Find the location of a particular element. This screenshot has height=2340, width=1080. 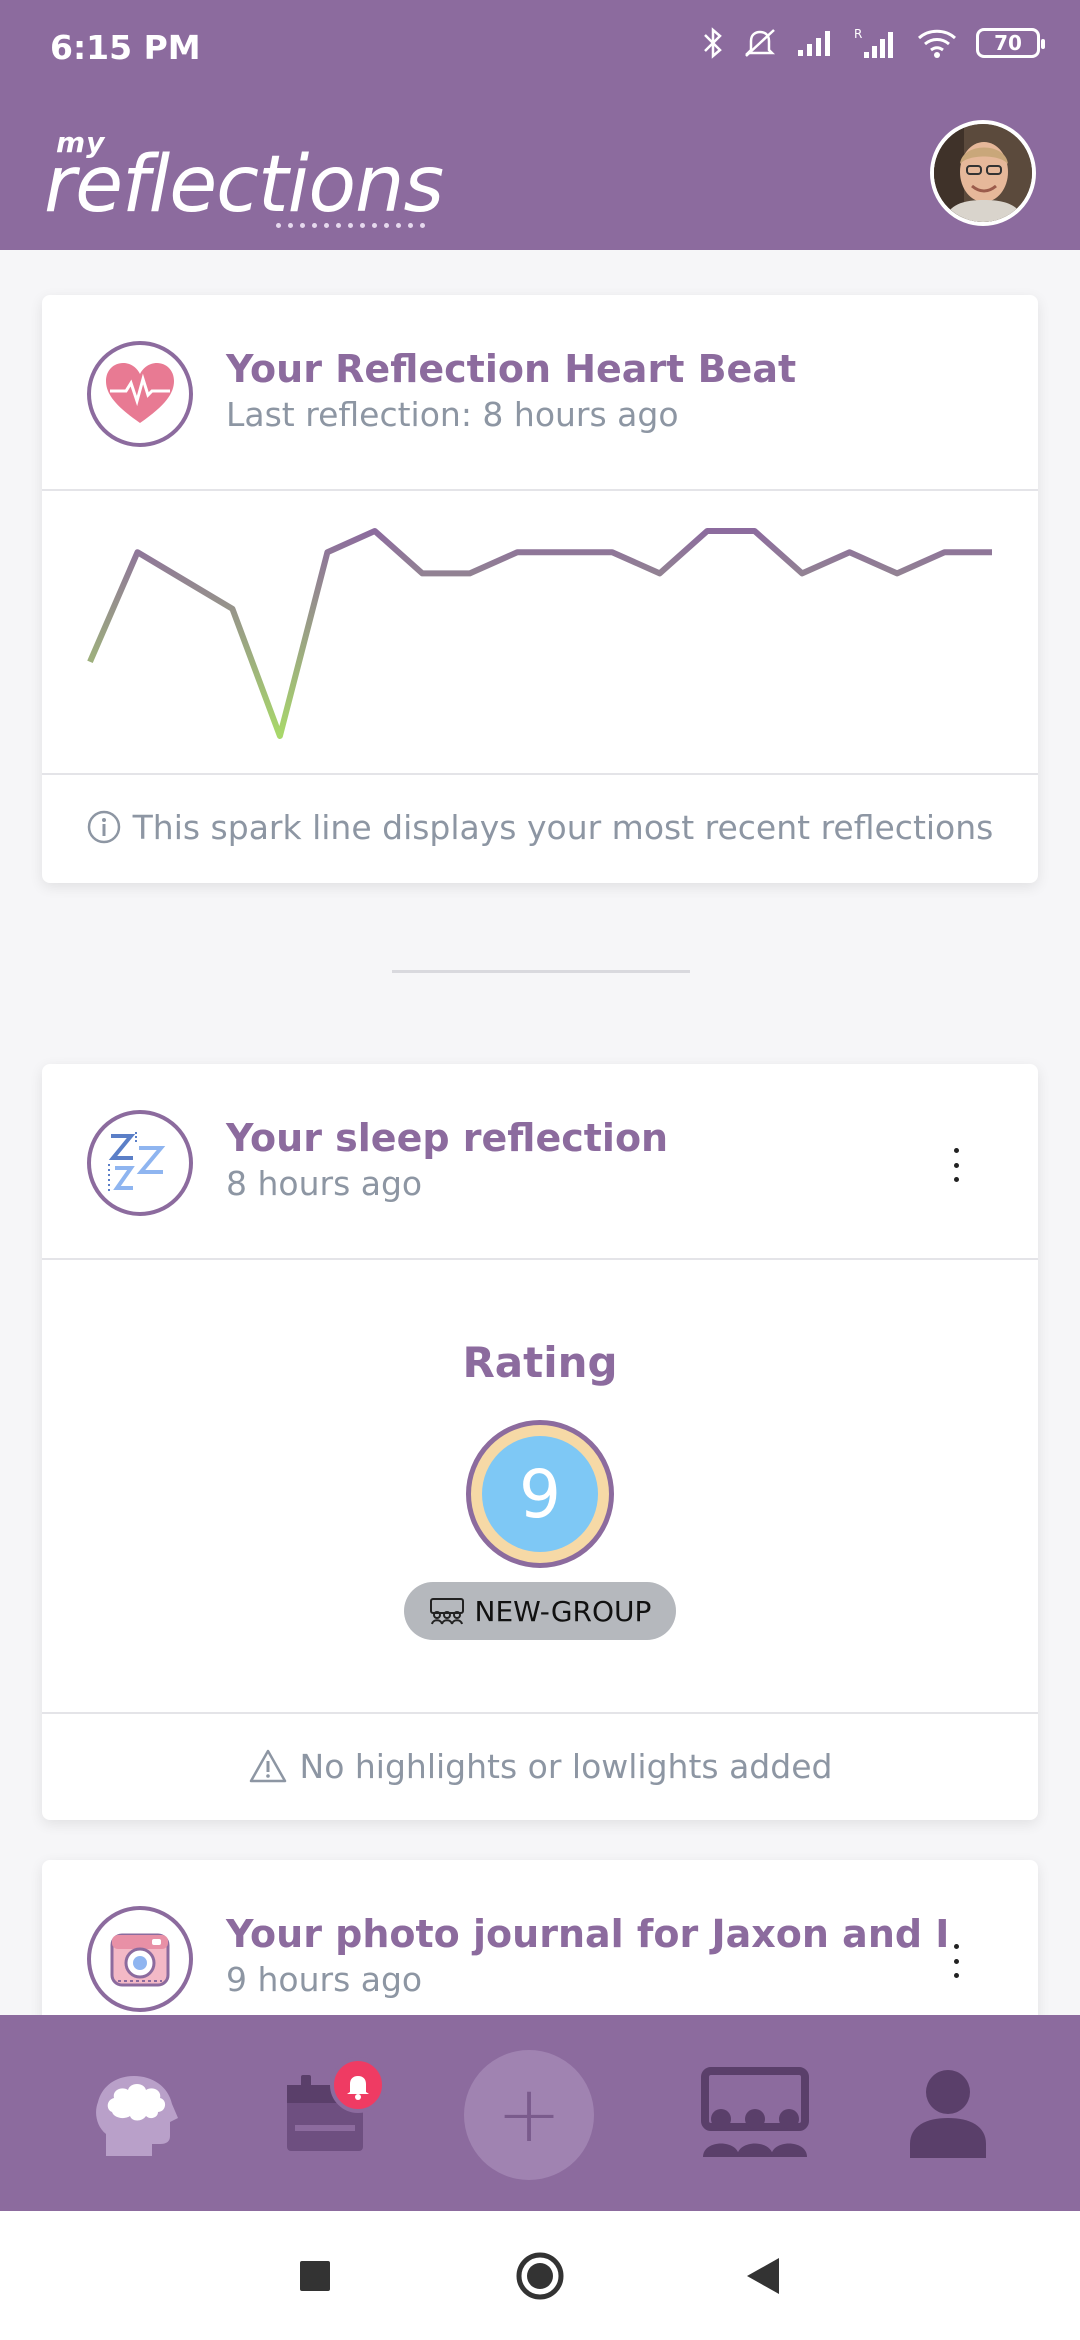

battery-icon: 70 is located at coordinates (1010, 43).